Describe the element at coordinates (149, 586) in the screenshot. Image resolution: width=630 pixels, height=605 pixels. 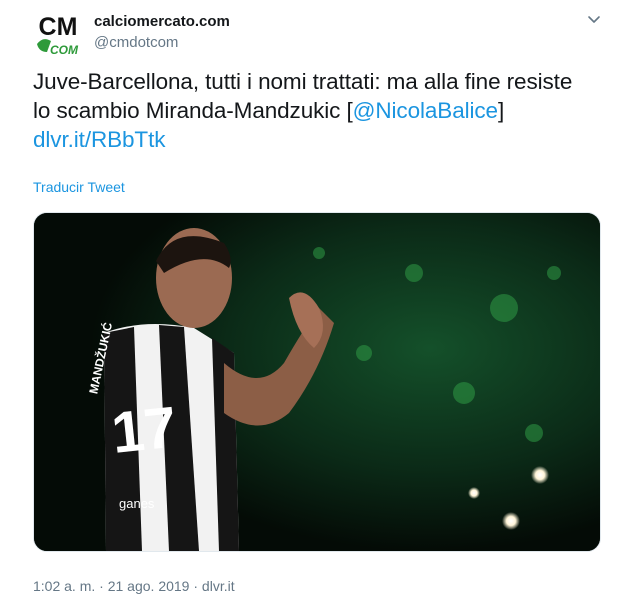
I see `tweet-date: 21 ago. 2019` at that location.